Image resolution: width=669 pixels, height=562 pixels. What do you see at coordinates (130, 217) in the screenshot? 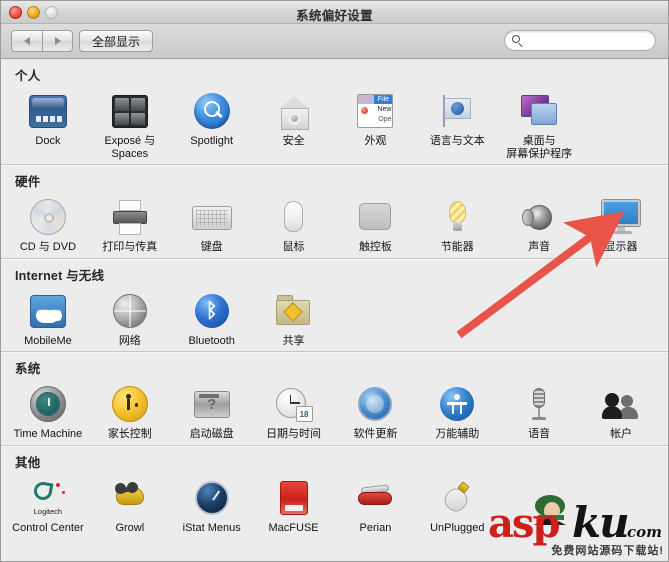
I see `print-fax-icon` at bounding box center [130, 217].